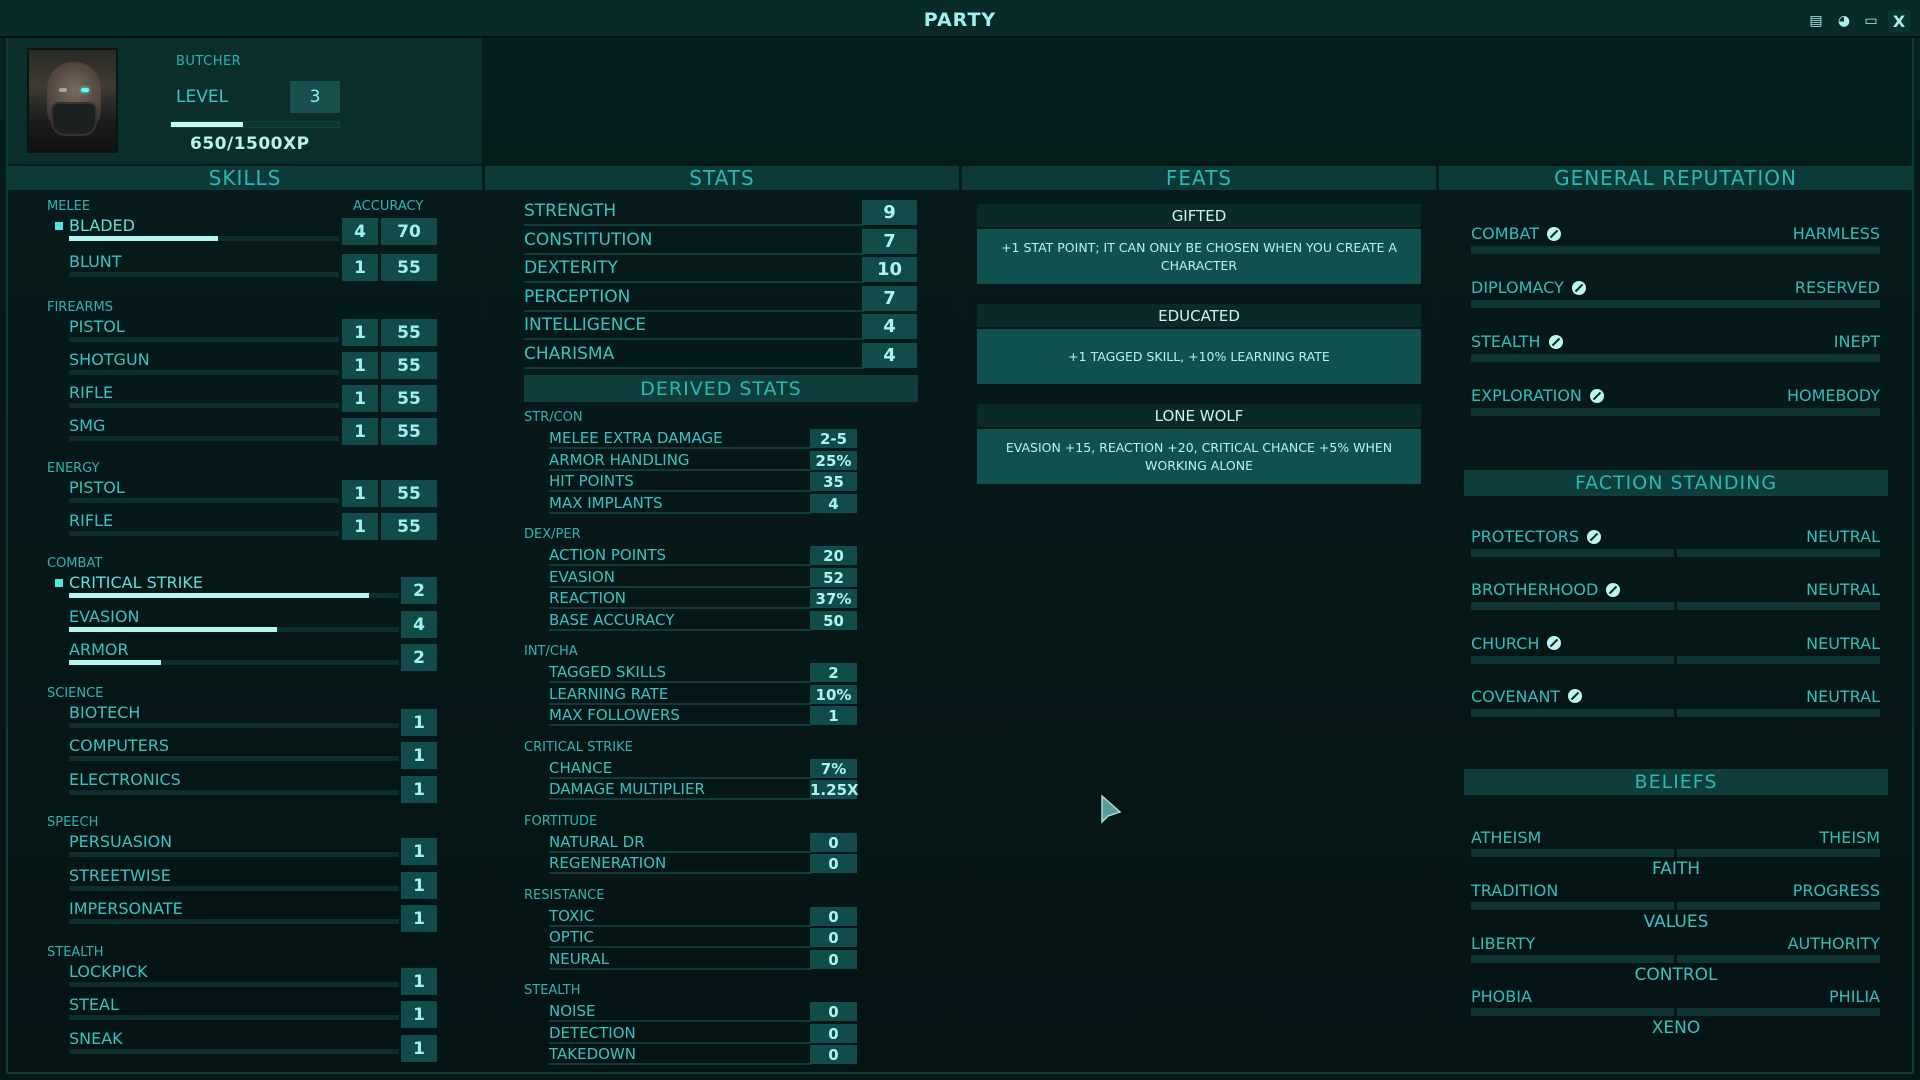 The width and height of the screenshot is (1920, 1080). What do you see at coordinates (96, 1038) in the screenshot?
I see `skill-name: SNEAK` at bounding box center [96, 1038].